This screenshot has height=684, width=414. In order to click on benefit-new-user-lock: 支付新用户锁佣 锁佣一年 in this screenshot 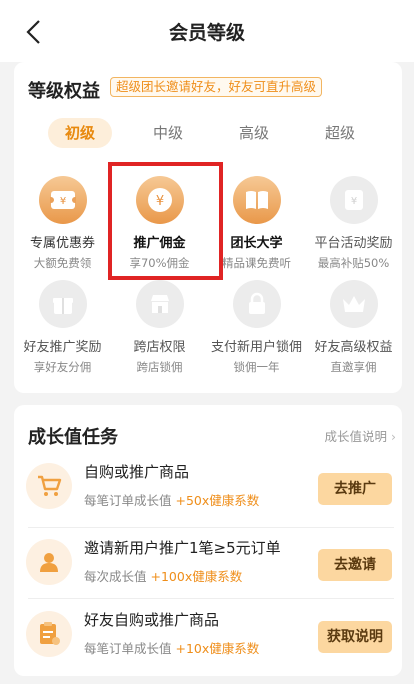, I will do `click(256, 327)`.